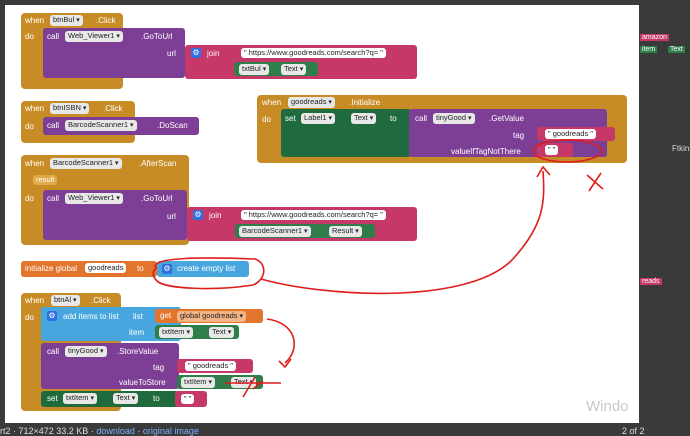  Describe the element at coordinates (91, 316) in the screenshot. I see `add-items-label: add items to list` at that location.